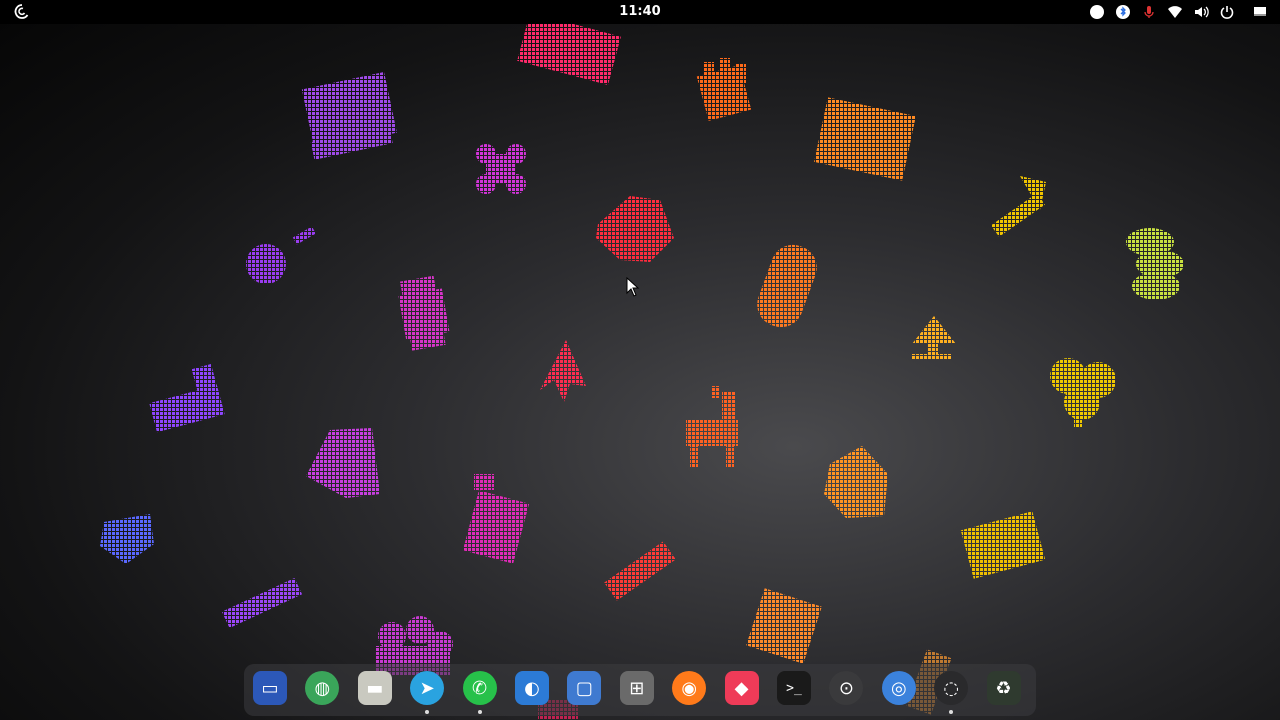 The width and height of the screenshot is (1280, 720). I want to click on steam-icon: ⊙, so click(846, 688).